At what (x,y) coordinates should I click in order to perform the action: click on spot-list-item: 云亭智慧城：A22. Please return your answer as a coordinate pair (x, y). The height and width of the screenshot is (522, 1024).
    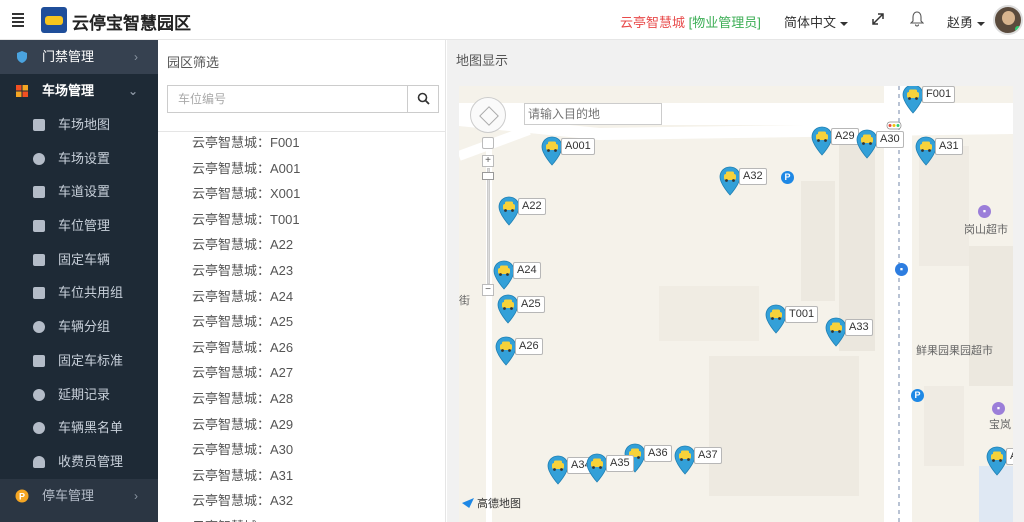
    Looking at the image, I should click on (302, 245).